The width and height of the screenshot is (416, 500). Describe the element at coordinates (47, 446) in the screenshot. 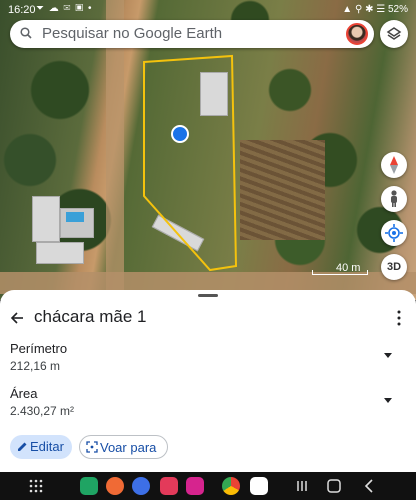

I see `edit-button-label: Editar` at that location.